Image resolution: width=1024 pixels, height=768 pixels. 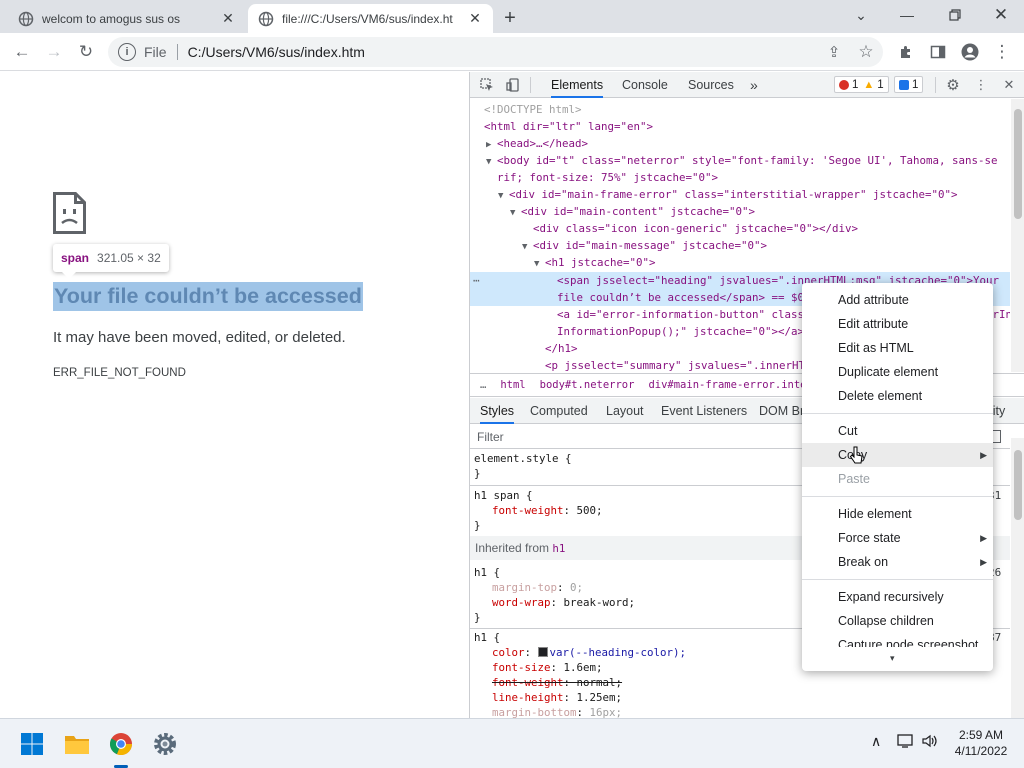 I want to click on tab-layout: Layout, so click(x=625, y=411).